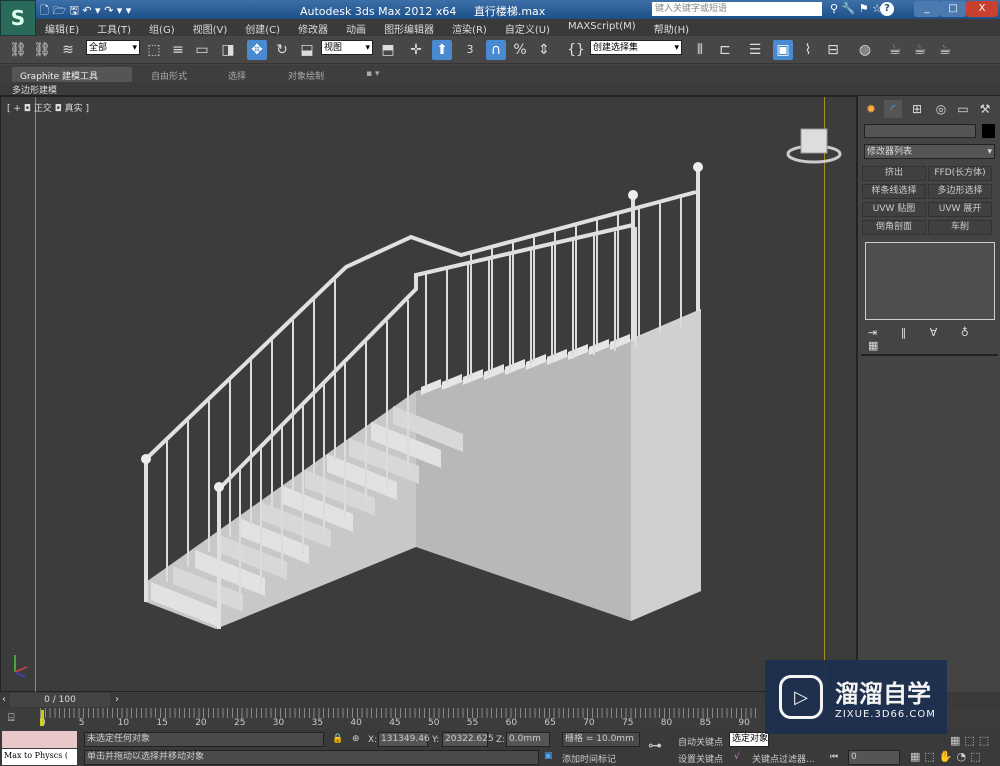  Describe the element at coordinates (894, 173) in the screenshot. I see `extrude-button: 挤出` at that location.